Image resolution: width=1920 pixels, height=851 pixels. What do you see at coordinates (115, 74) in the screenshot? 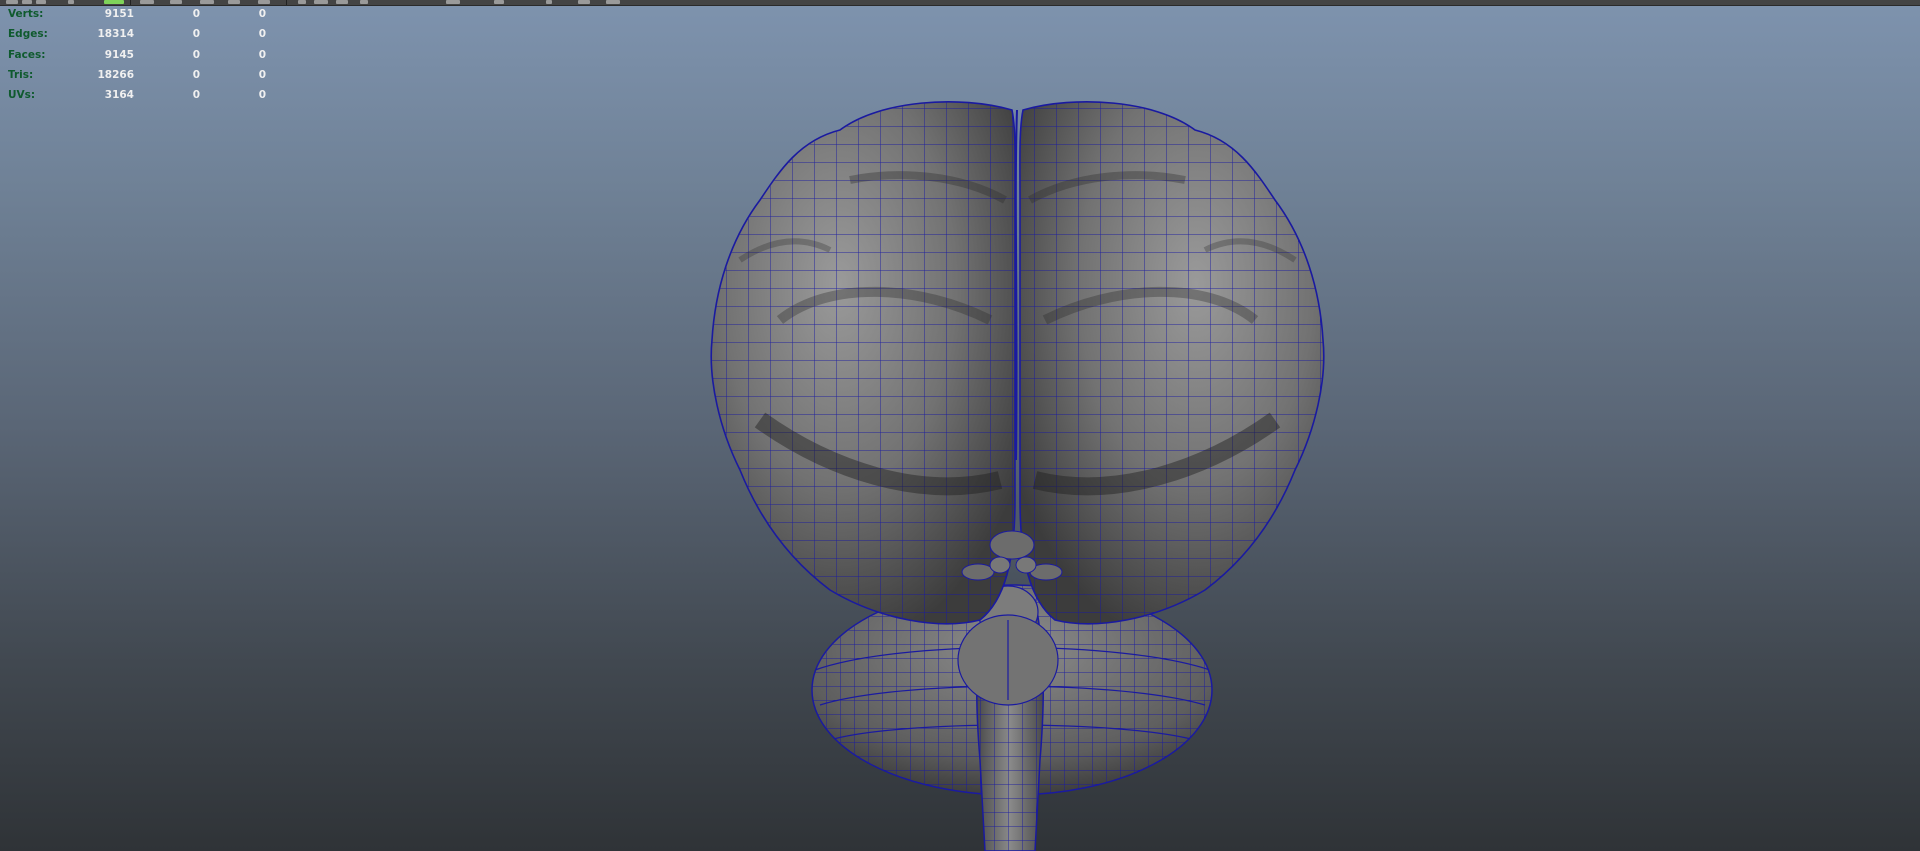
I see `hud-value: 18266` at bounding box center [115, 74].